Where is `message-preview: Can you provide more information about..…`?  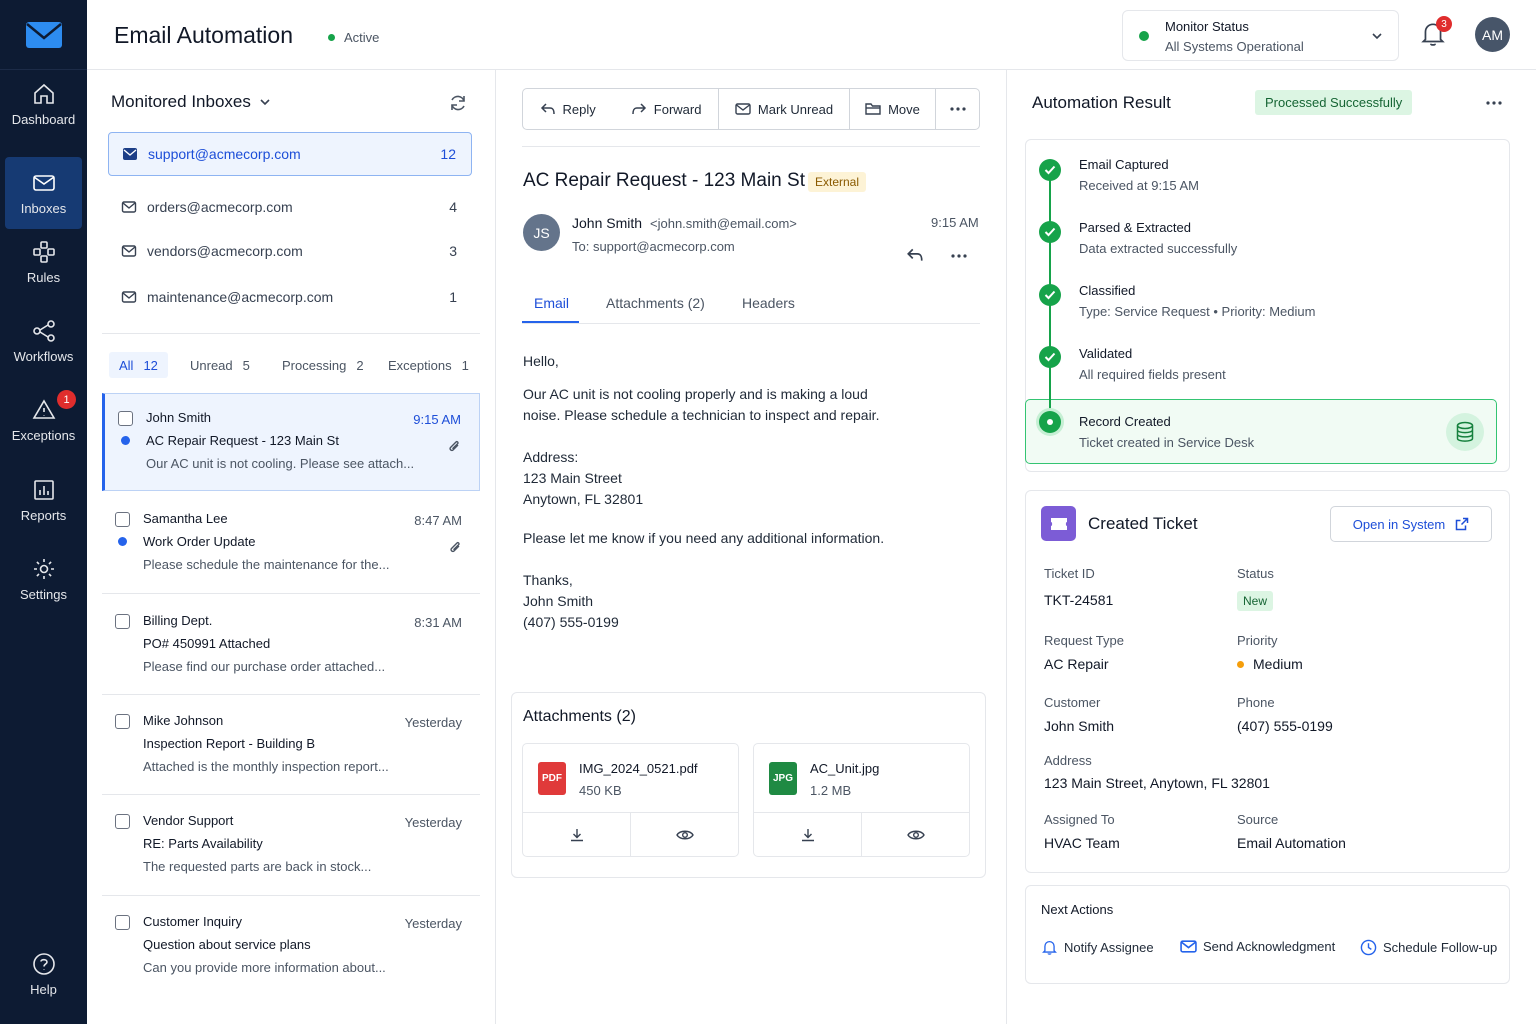
message-preview: Can you provide more information about..… is located at coordinates (264, 967).